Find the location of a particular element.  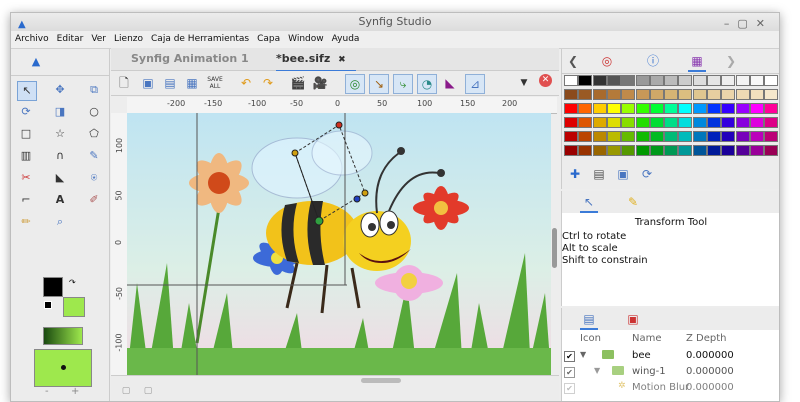

animation-mode-icon: ▢ is located at coordinates (126, 391).